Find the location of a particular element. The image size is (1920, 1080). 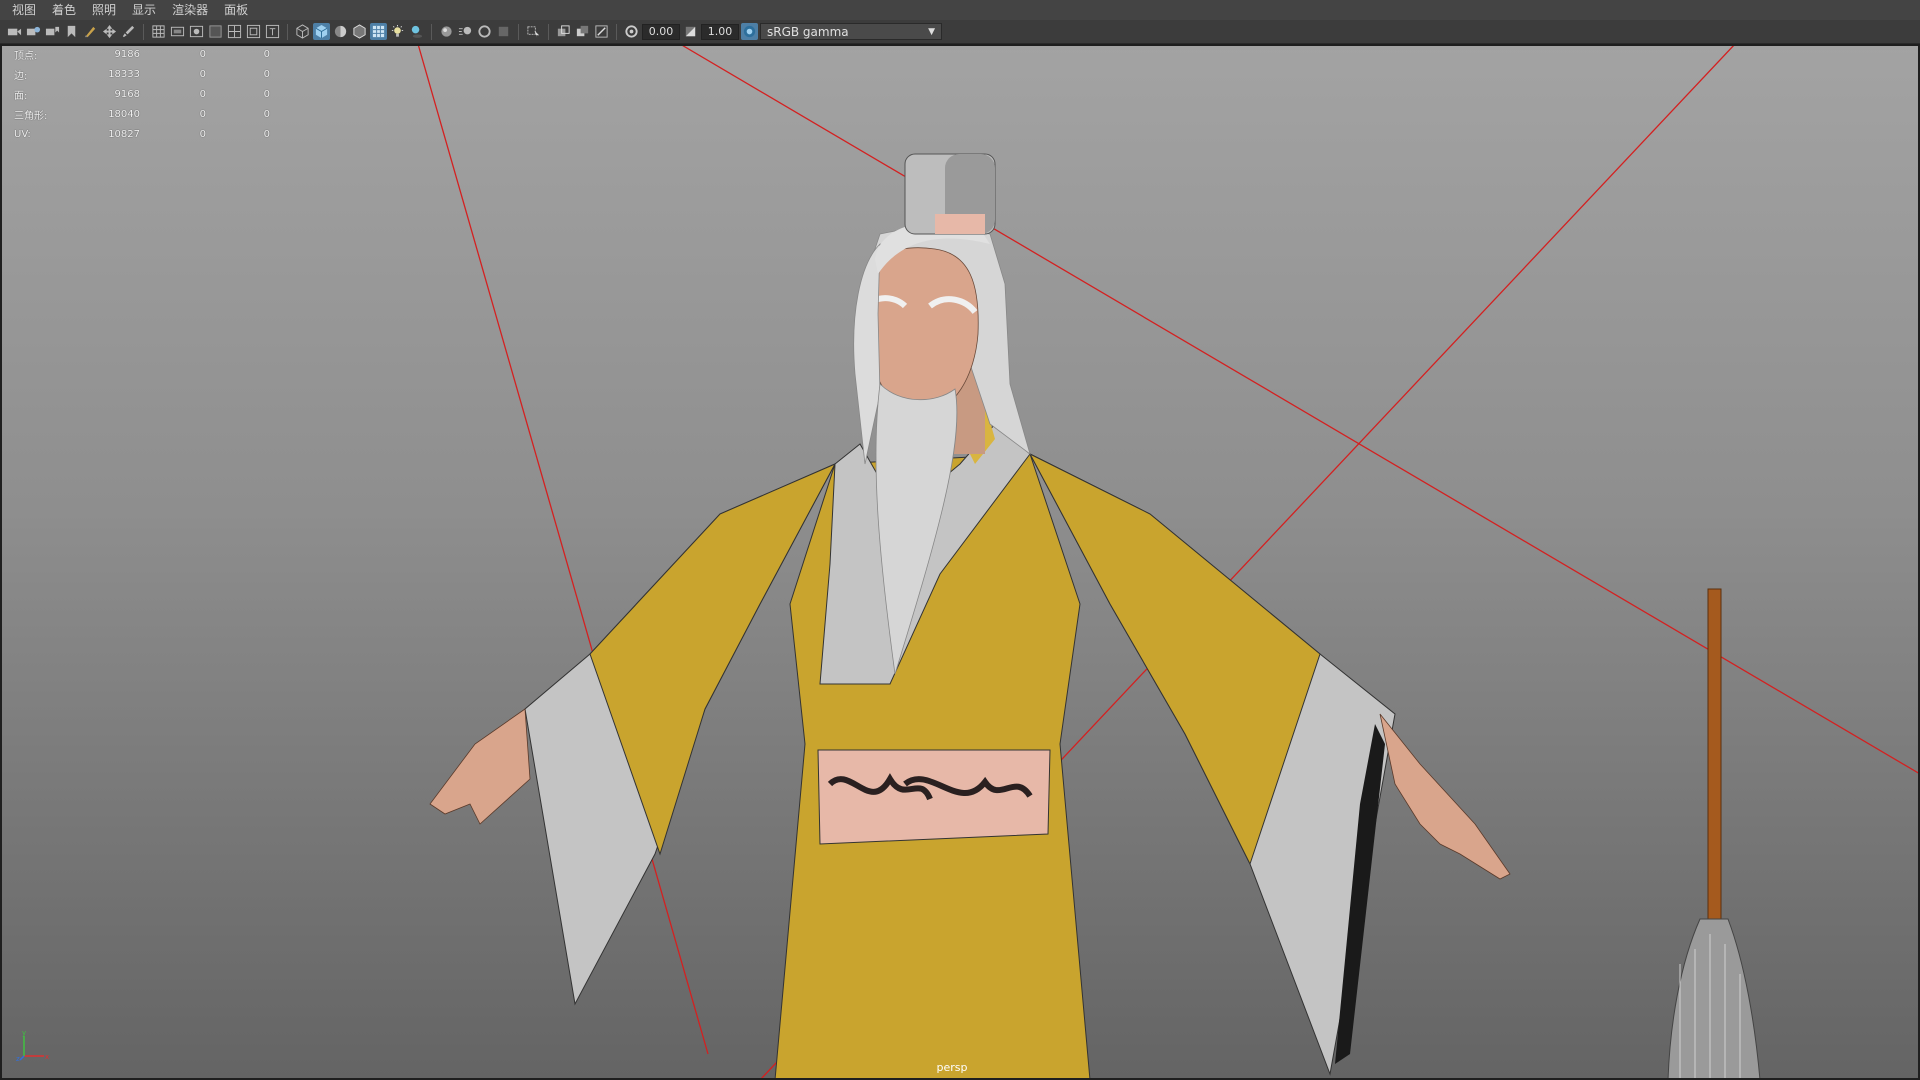

exposure-toggle-icon is located at coordinates (631, 31).